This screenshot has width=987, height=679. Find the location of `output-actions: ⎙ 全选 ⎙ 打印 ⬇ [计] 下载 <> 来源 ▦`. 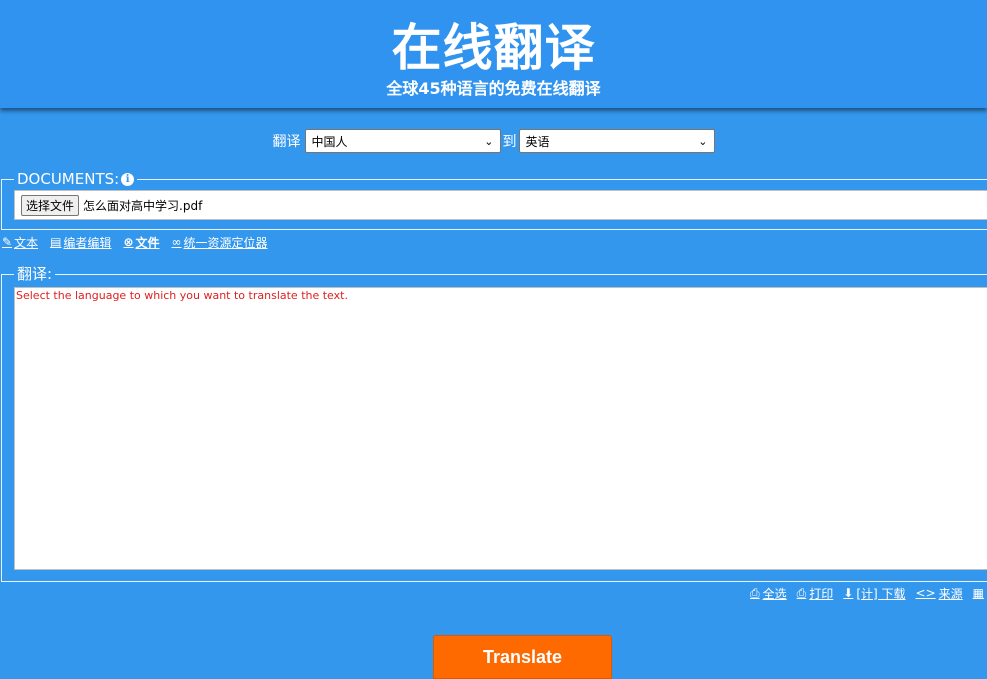

output-actions: ⎙ 全选 ⎙ 打印 ⬇ [计] 下载 <> 来源 ▦ is located at coordinates (863, 593).